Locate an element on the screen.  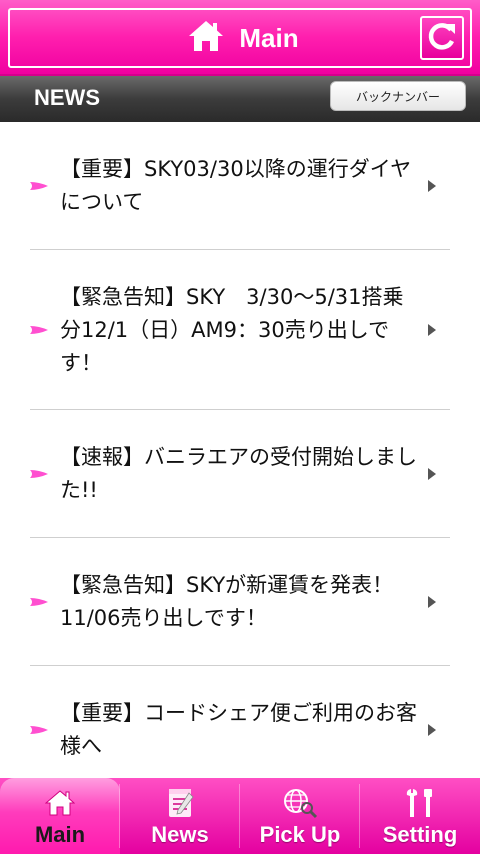
refresh-icon is located at coordinates (442, 38).